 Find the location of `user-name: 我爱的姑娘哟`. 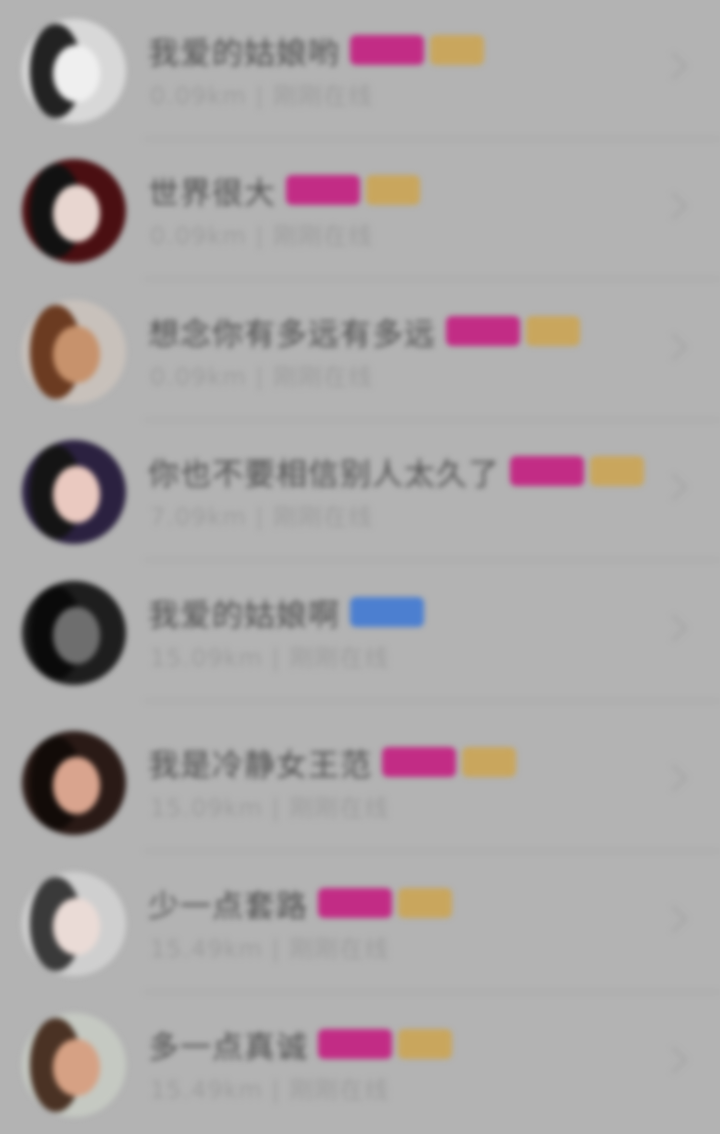

user-name: 我爱的姑娘哟 is located at coordinates (244, 53).